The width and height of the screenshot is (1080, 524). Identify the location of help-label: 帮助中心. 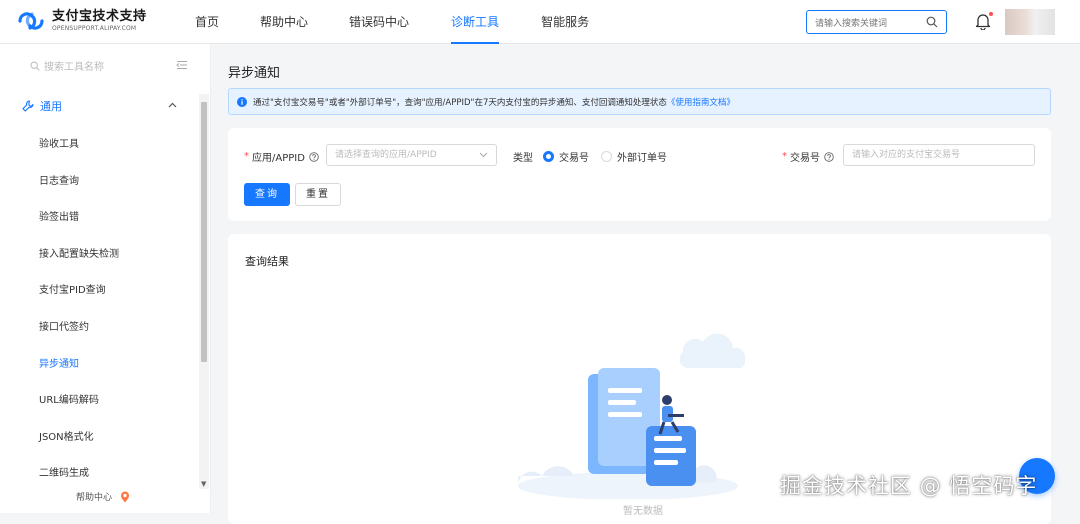
(94, 496).